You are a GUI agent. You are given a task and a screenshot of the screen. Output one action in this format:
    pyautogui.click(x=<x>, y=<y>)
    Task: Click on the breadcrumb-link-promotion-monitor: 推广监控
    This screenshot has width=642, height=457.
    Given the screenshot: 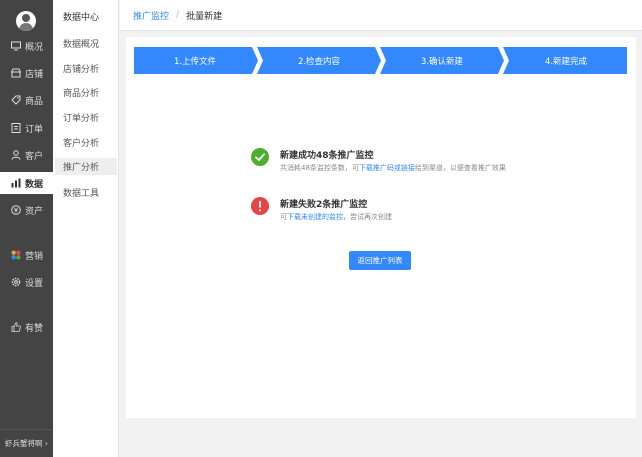 What is the action you would take?
    pyautogui.click(x=151, y=15)
    